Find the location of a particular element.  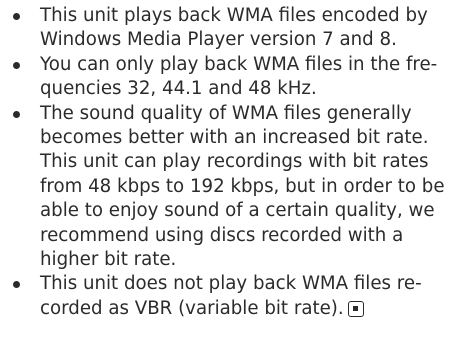

text-line: The sound quality of WMA files generally is located at coordinates (226, 113).